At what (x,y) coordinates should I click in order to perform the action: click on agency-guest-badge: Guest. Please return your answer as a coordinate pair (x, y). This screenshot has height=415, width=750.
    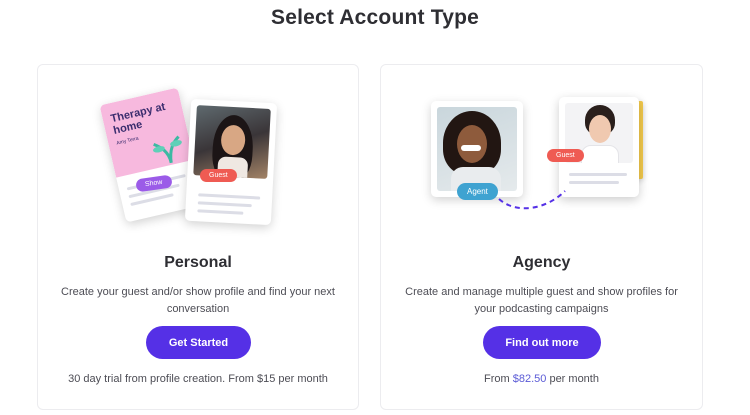
    Looking at the image, I should click on (565, 155).